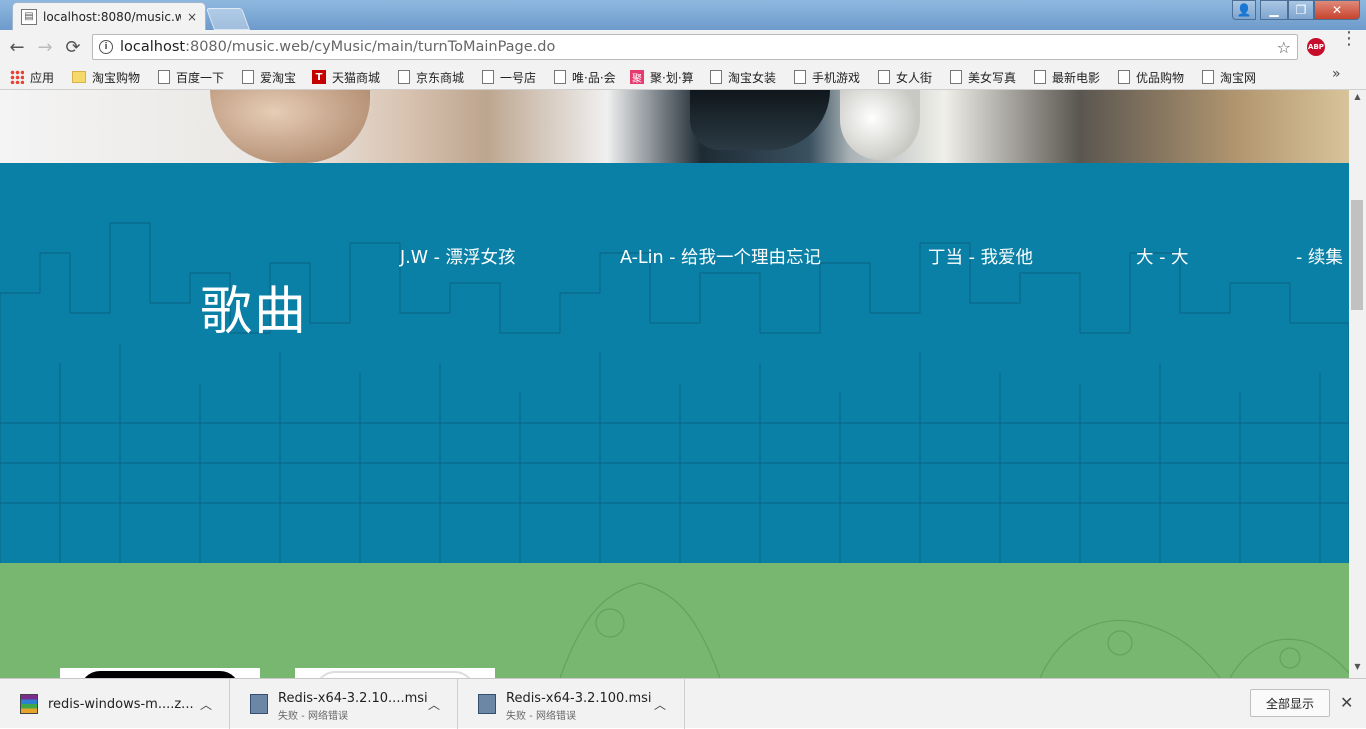 The width and height of the screenshot is (1366, 729). Describe the element at coordinates (836, 77) in the screenshot. I see `bookmark-label: 手机游戏` at that location.